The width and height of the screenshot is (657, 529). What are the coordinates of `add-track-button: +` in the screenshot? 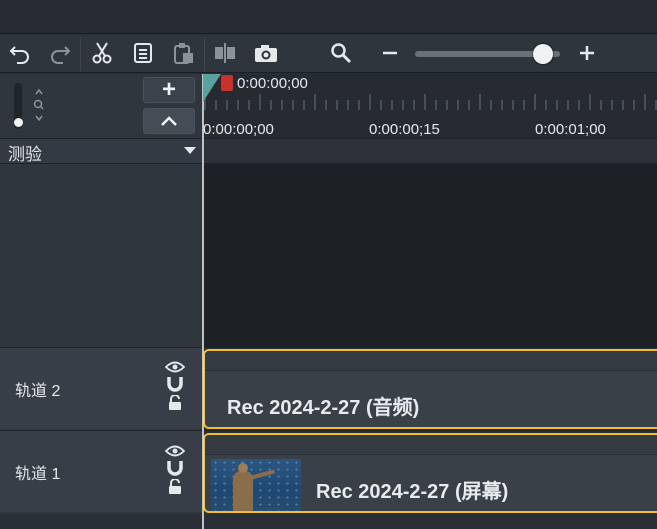 It's located at (169, 90).